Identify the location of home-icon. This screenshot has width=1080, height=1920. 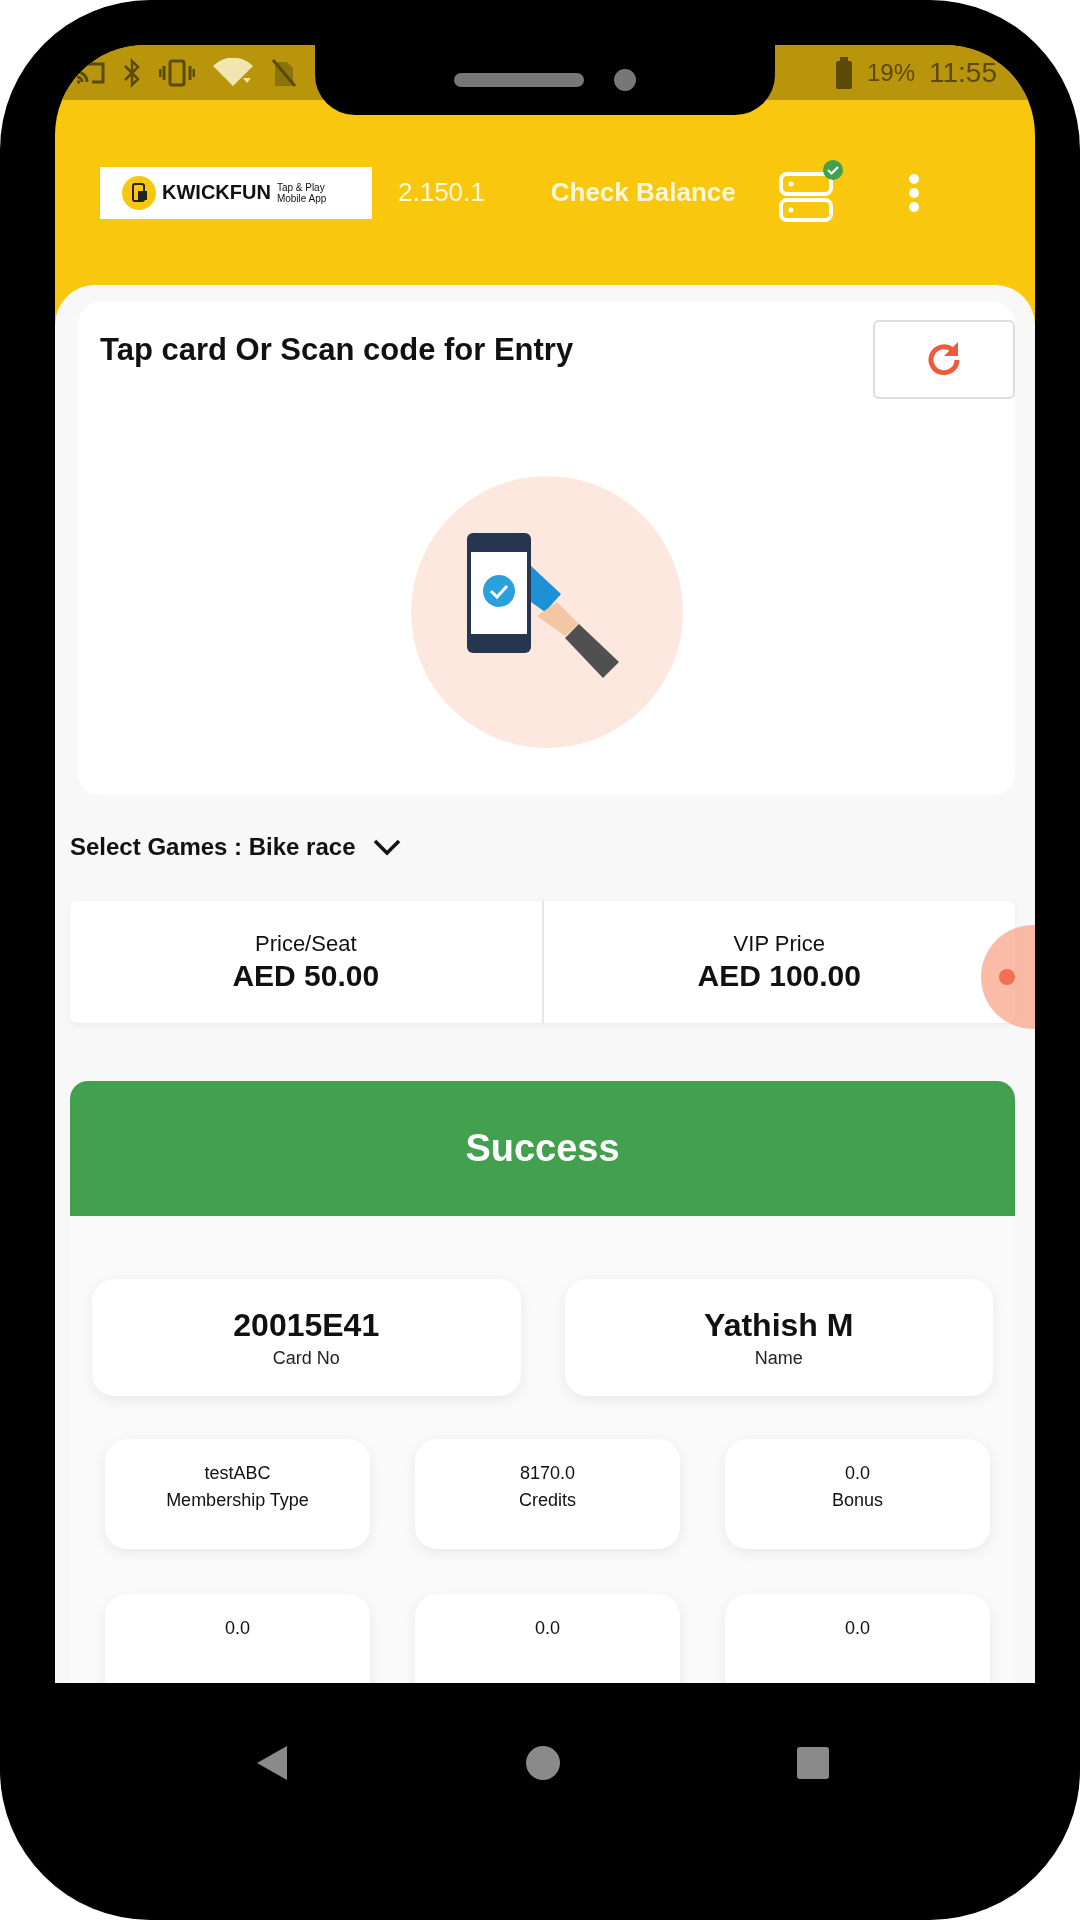
(542, 1763).